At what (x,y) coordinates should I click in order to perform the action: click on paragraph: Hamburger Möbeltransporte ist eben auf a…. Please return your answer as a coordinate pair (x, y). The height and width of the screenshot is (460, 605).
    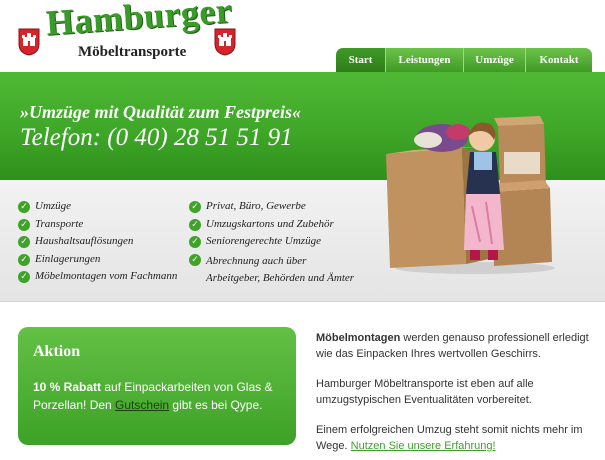
    Looking at the image, I should click on (425, 392).